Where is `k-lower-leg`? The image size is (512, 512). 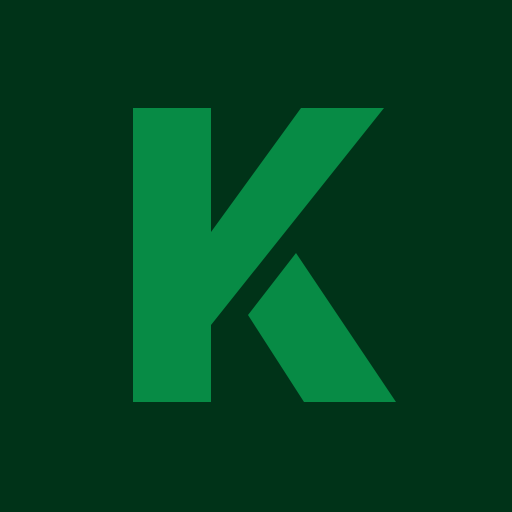
k-lower-leg is located at coordinates (322, 327).